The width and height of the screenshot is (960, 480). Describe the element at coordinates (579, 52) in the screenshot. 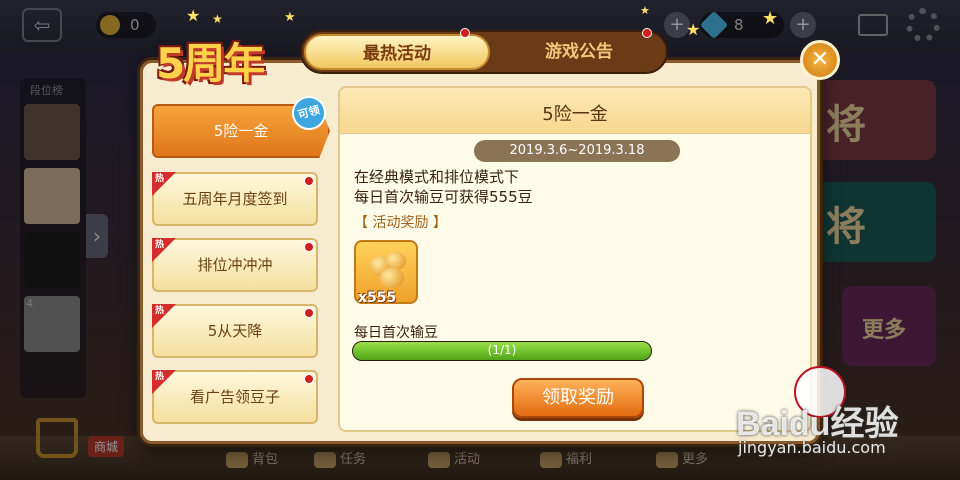

I see `tab-announcements: 游戏公告` at that location.